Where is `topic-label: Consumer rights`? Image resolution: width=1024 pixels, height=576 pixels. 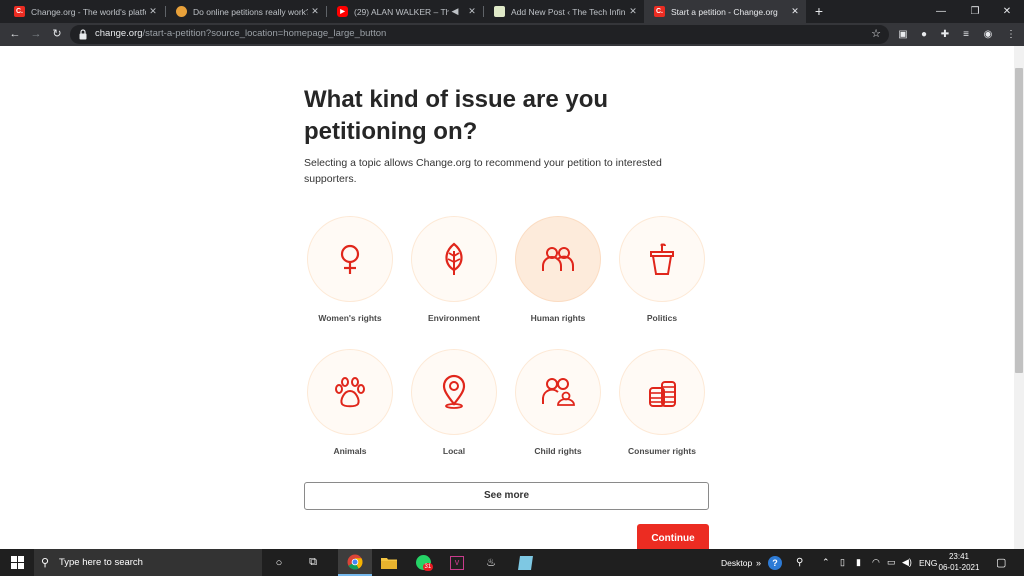
topic-label: Consumer rights is located at coordinates (661, 451).